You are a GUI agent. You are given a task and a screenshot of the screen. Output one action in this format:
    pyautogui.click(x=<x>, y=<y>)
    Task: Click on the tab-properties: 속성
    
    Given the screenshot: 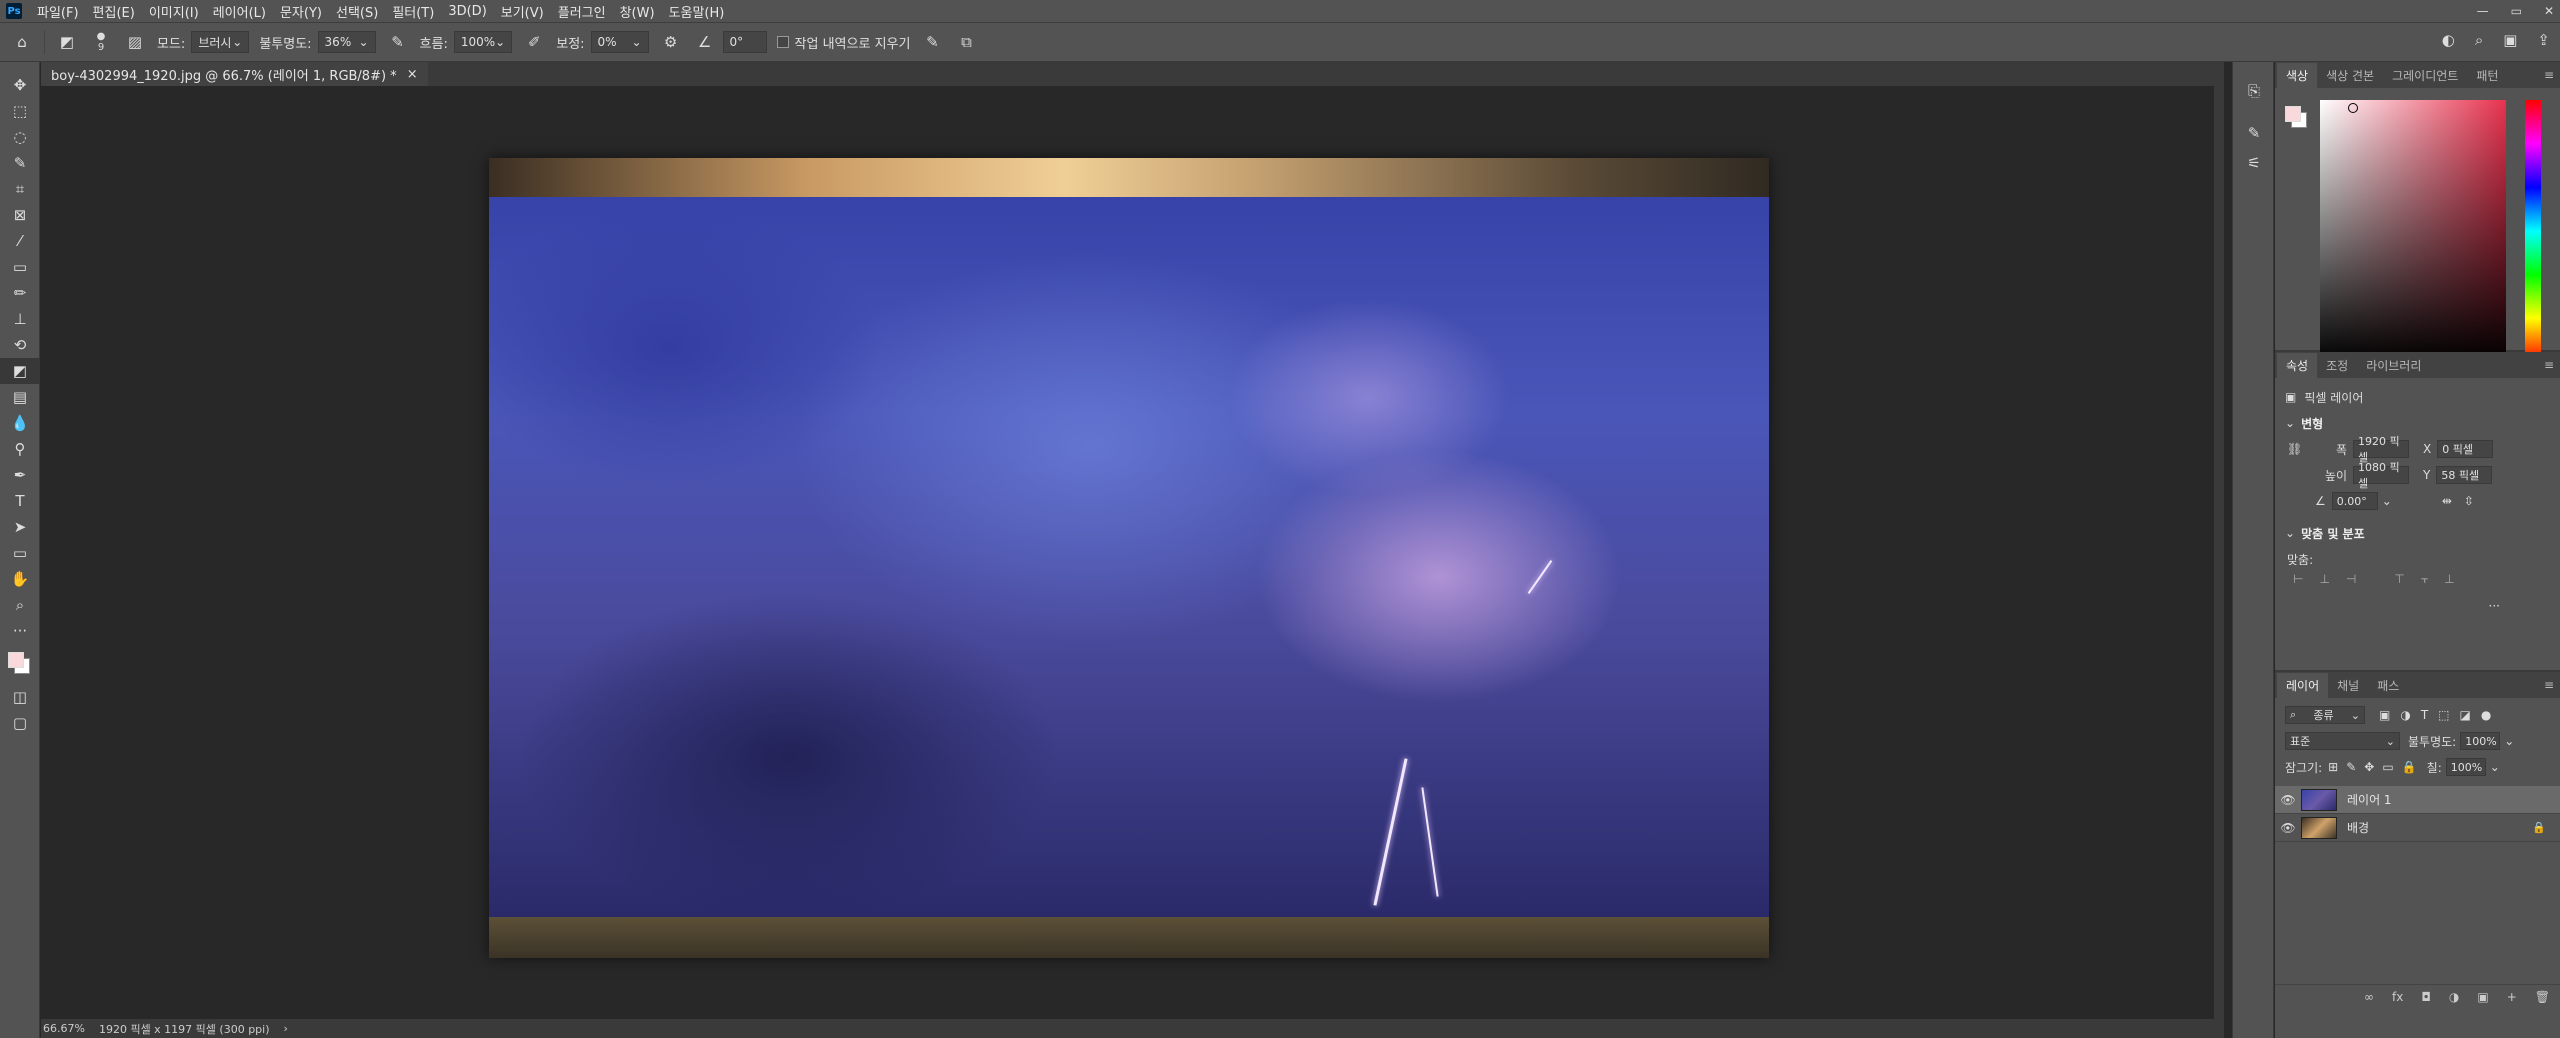 What is the action you would take?
    pyautogui.click(x=2297, y=365)
    